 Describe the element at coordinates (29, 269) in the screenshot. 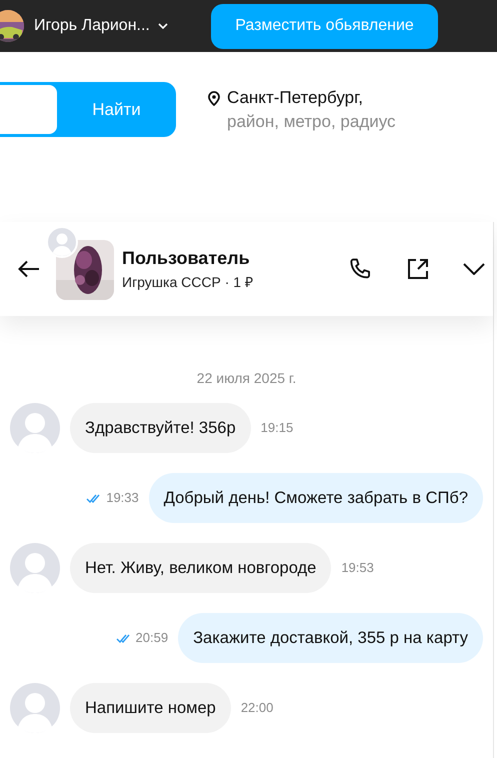

I see `back-arrow-icon` at that location.